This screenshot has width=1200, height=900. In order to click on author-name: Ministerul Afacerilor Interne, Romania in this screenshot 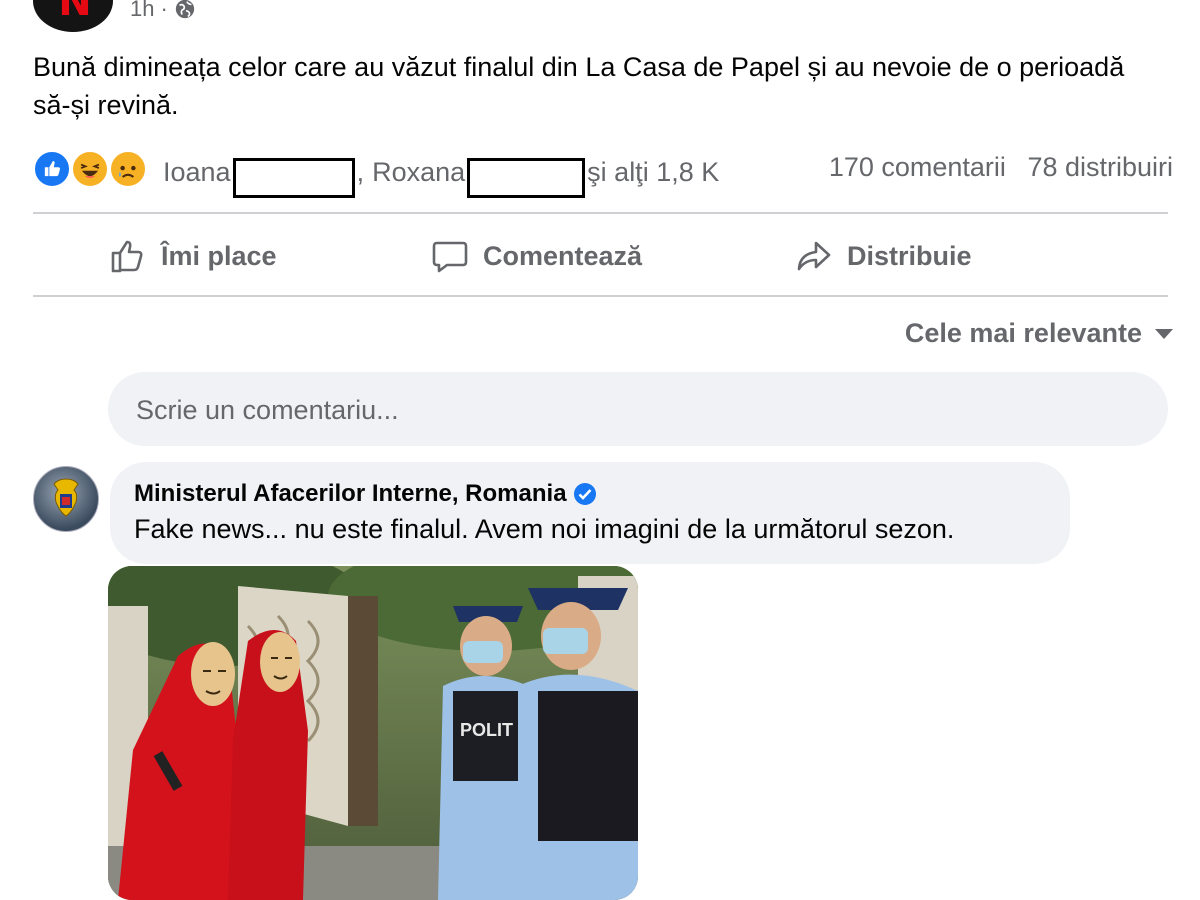, I will do `click(350, 493)`.